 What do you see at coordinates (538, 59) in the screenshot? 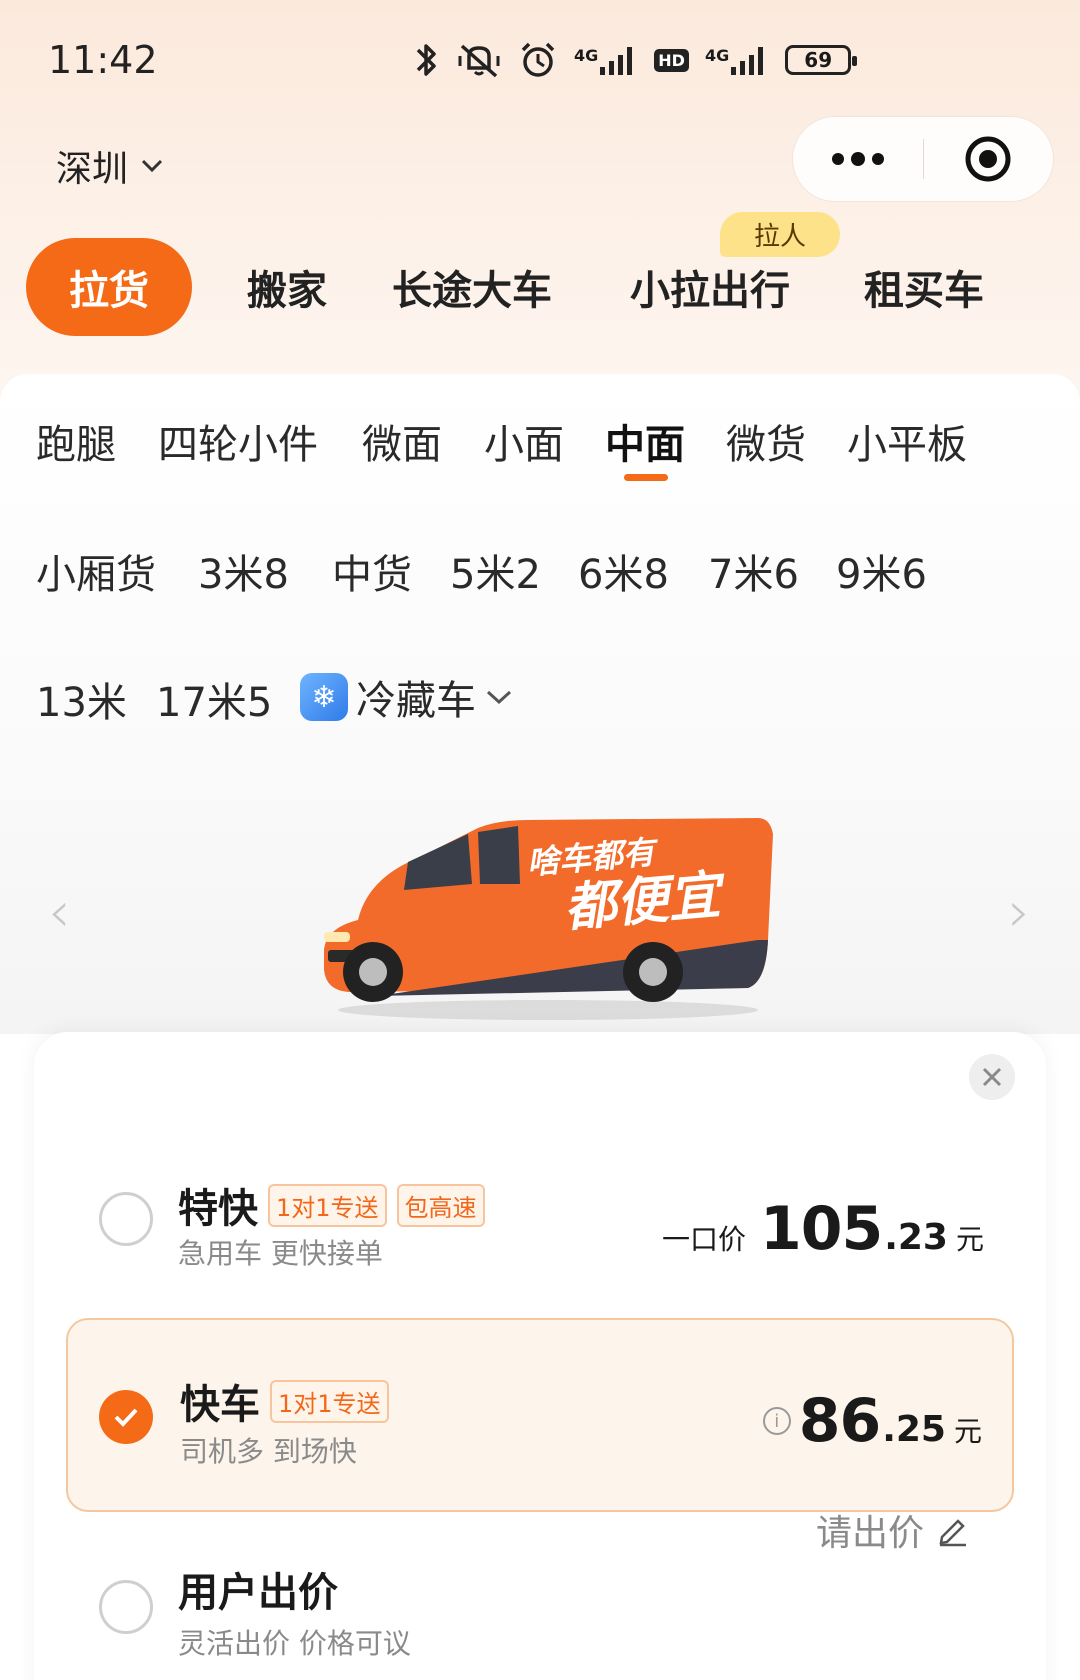
I see `alarm-icon` at bounding box center [538, 59].